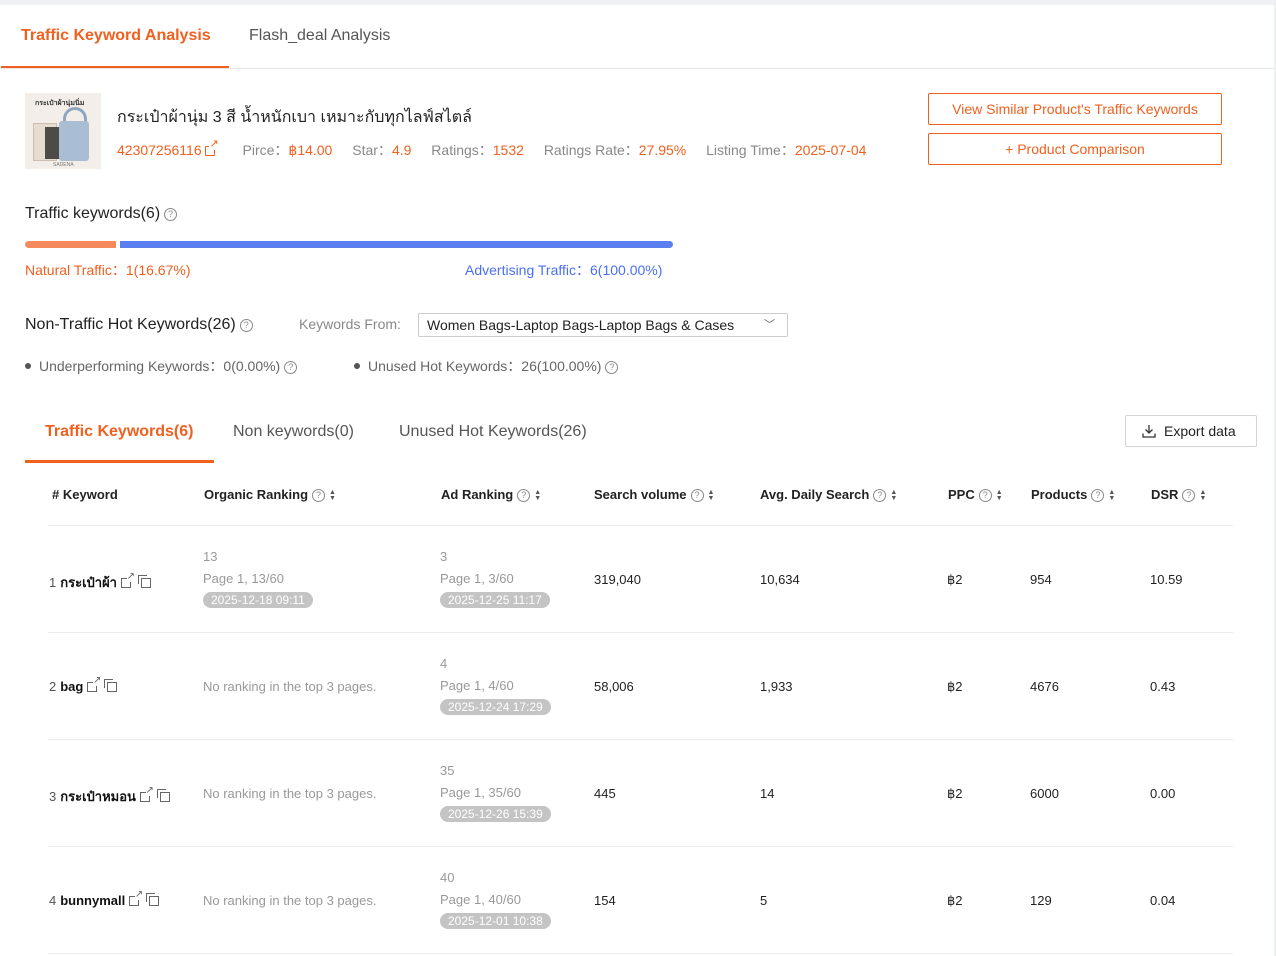 This screenshot has width=1276, height=956. I want to click on ad-ranking-cell: 4 Page 1, 4/60 2025-12-24 17:29, so click(495, 685).